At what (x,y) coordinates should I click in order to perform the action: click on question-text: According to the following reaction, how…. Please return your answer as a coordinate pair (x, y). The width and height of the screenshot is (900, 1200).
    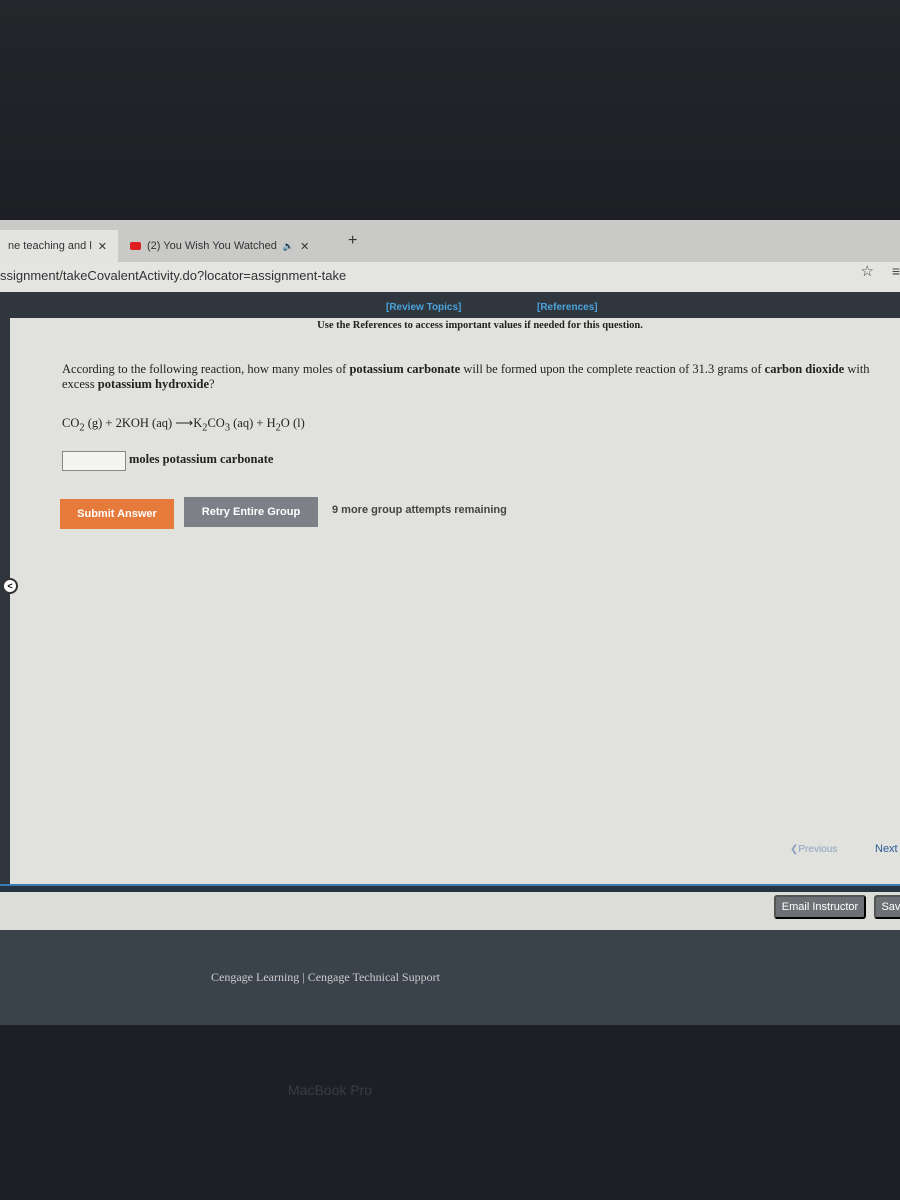
    Looking at the image, I should click on (466, 376).